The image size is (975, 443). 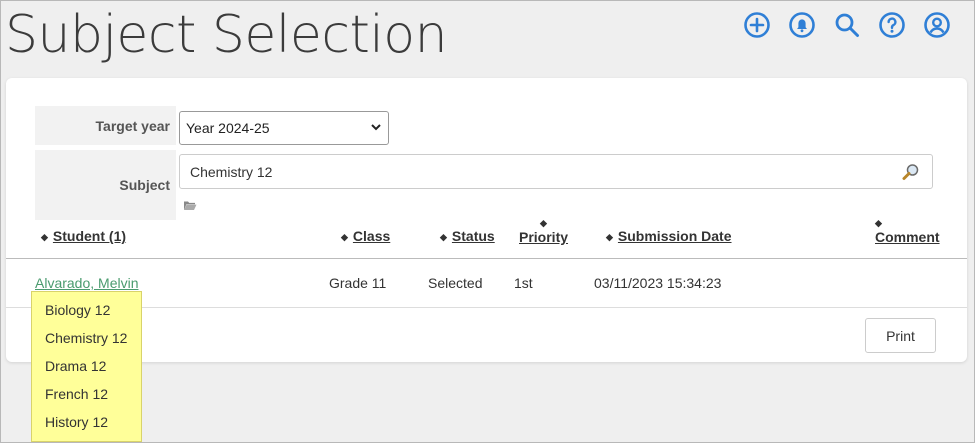 I want to click on bell-icon, so click(x=802, y=25).